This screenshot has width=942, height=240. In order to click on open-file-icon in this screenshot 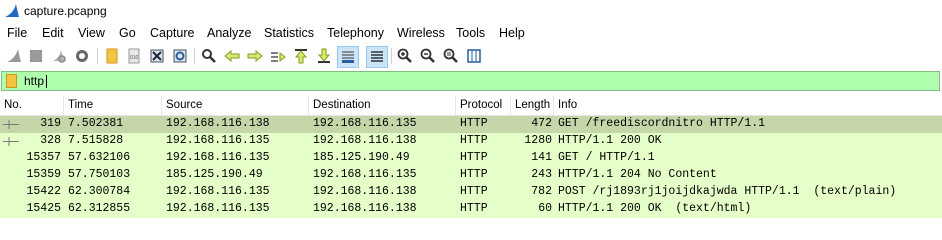, I will do `click(112, 56)`.